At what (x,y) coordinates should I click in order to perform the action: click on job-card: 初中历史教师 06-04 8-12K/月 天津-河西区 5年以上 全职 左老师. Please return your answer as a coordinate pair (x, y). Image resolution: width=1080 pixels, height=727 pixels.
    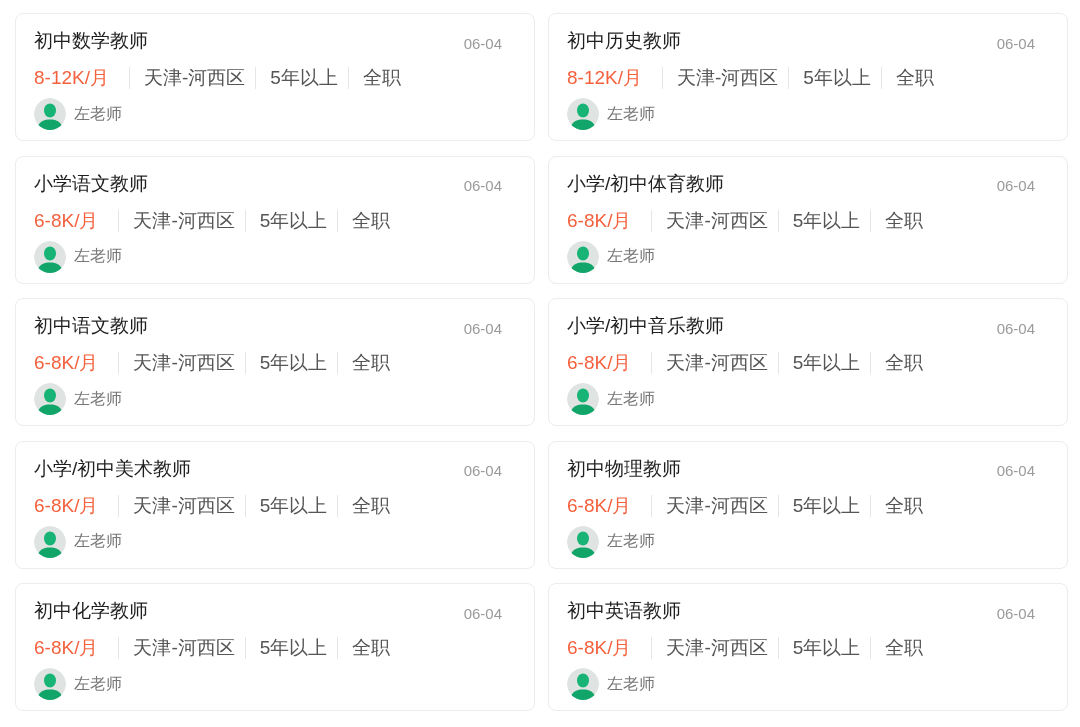
    Looking at the image, I should click on (808, 77).